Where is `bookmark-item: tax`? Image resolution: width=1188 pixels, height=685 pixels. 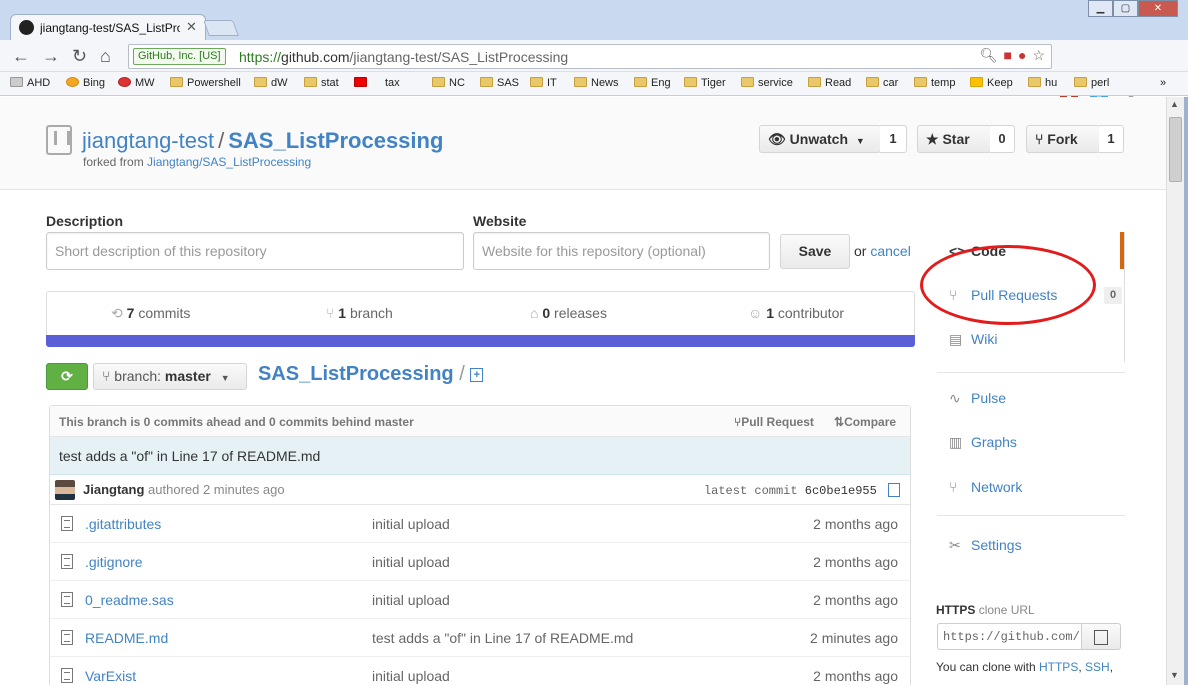
bookmark-item: tax is located at coordinates (377, 83).